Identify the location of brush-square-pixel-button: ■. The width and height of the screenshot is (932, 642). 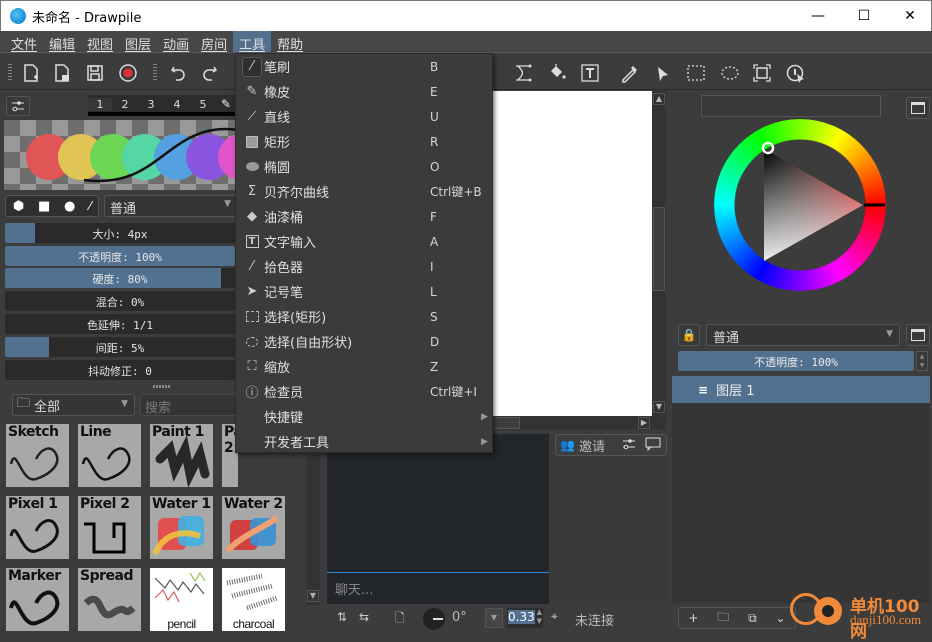
(44, 206).